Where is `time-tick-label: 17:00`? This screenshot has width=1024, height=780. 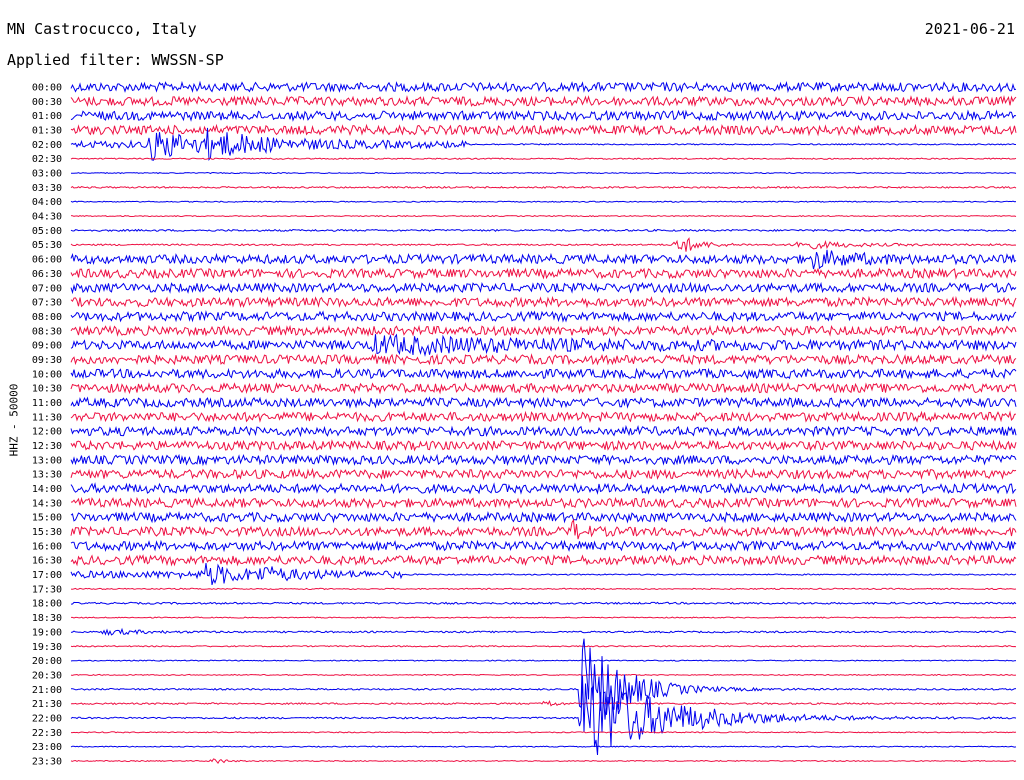 time-tick-label: 17:00 is located at coordinates (47, 575).